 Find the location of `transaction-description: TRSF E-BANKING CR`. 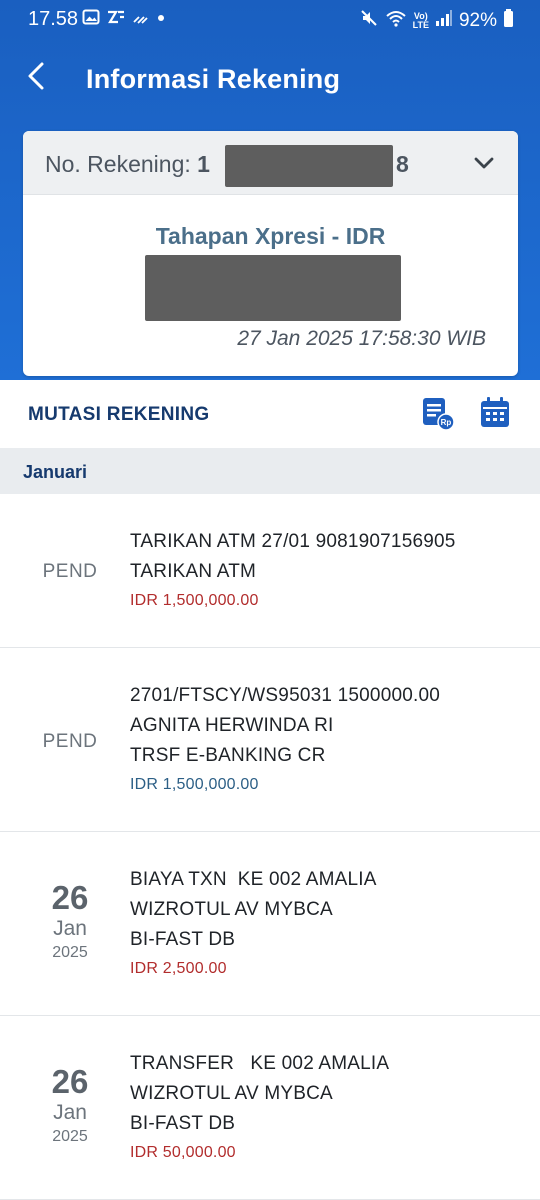

transaction-description: TRSF E-BANKING CR is located at coordinates (228, 755).